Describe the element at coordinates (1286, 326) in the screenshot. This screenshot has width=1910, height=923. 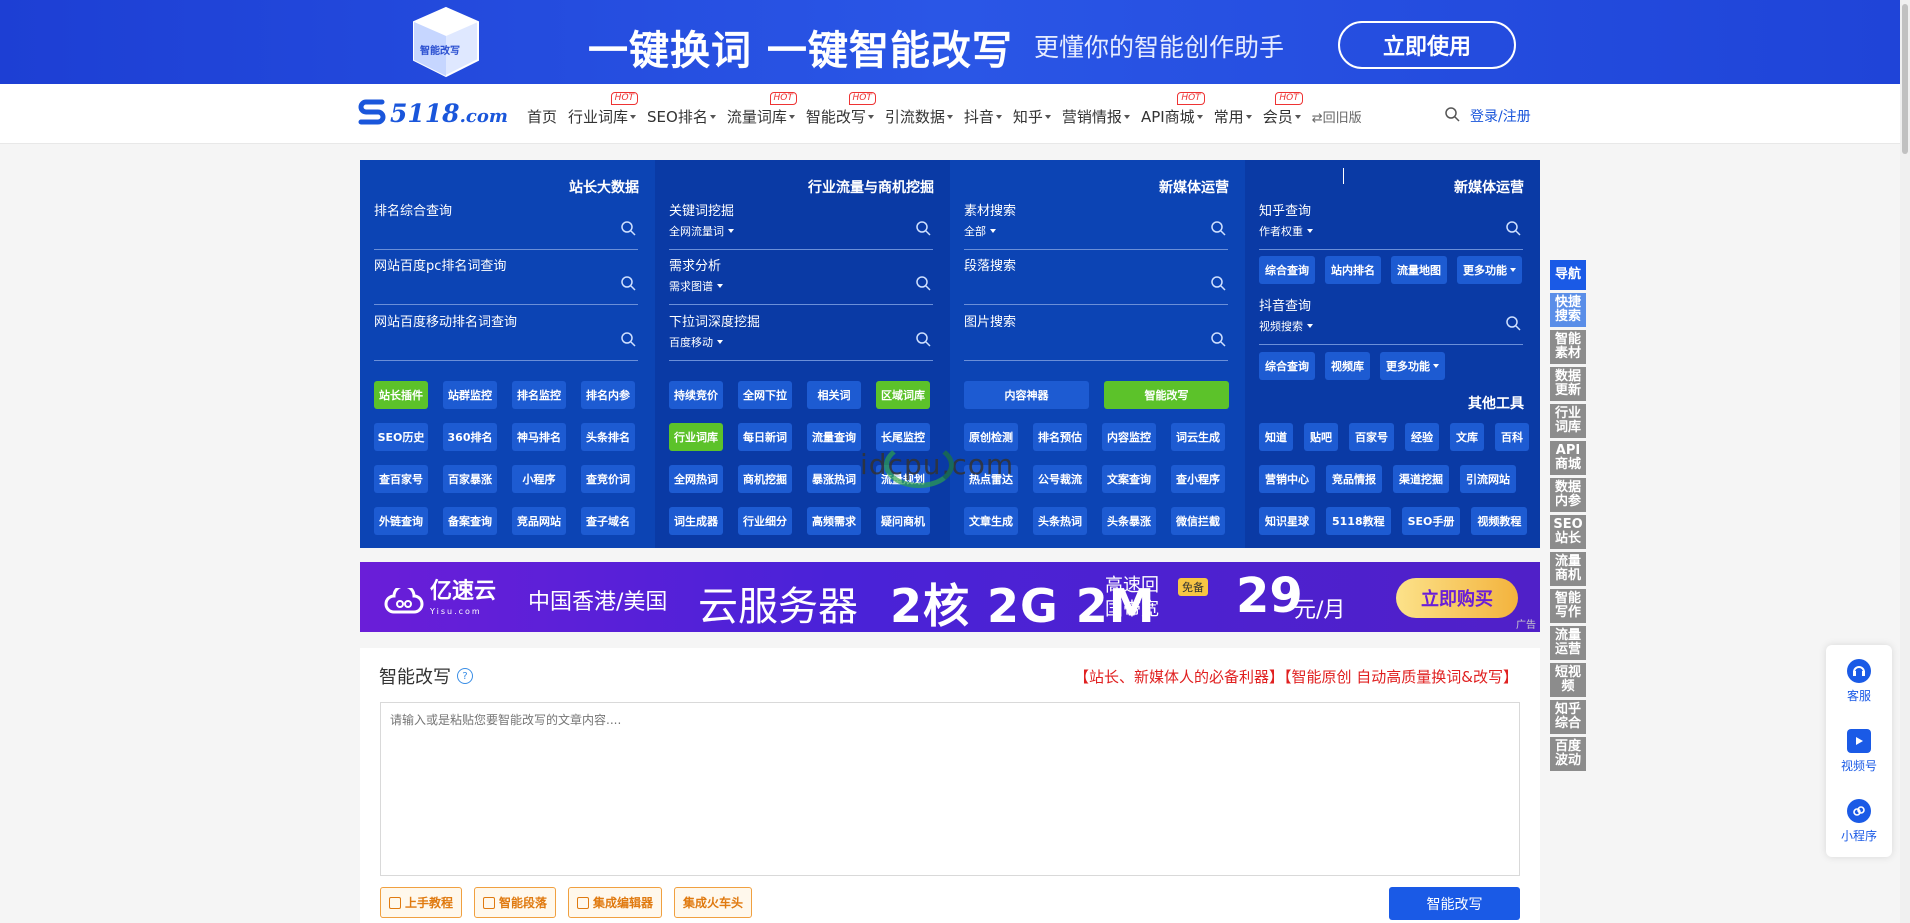
I see `field-select: 视频搜索` at that location.